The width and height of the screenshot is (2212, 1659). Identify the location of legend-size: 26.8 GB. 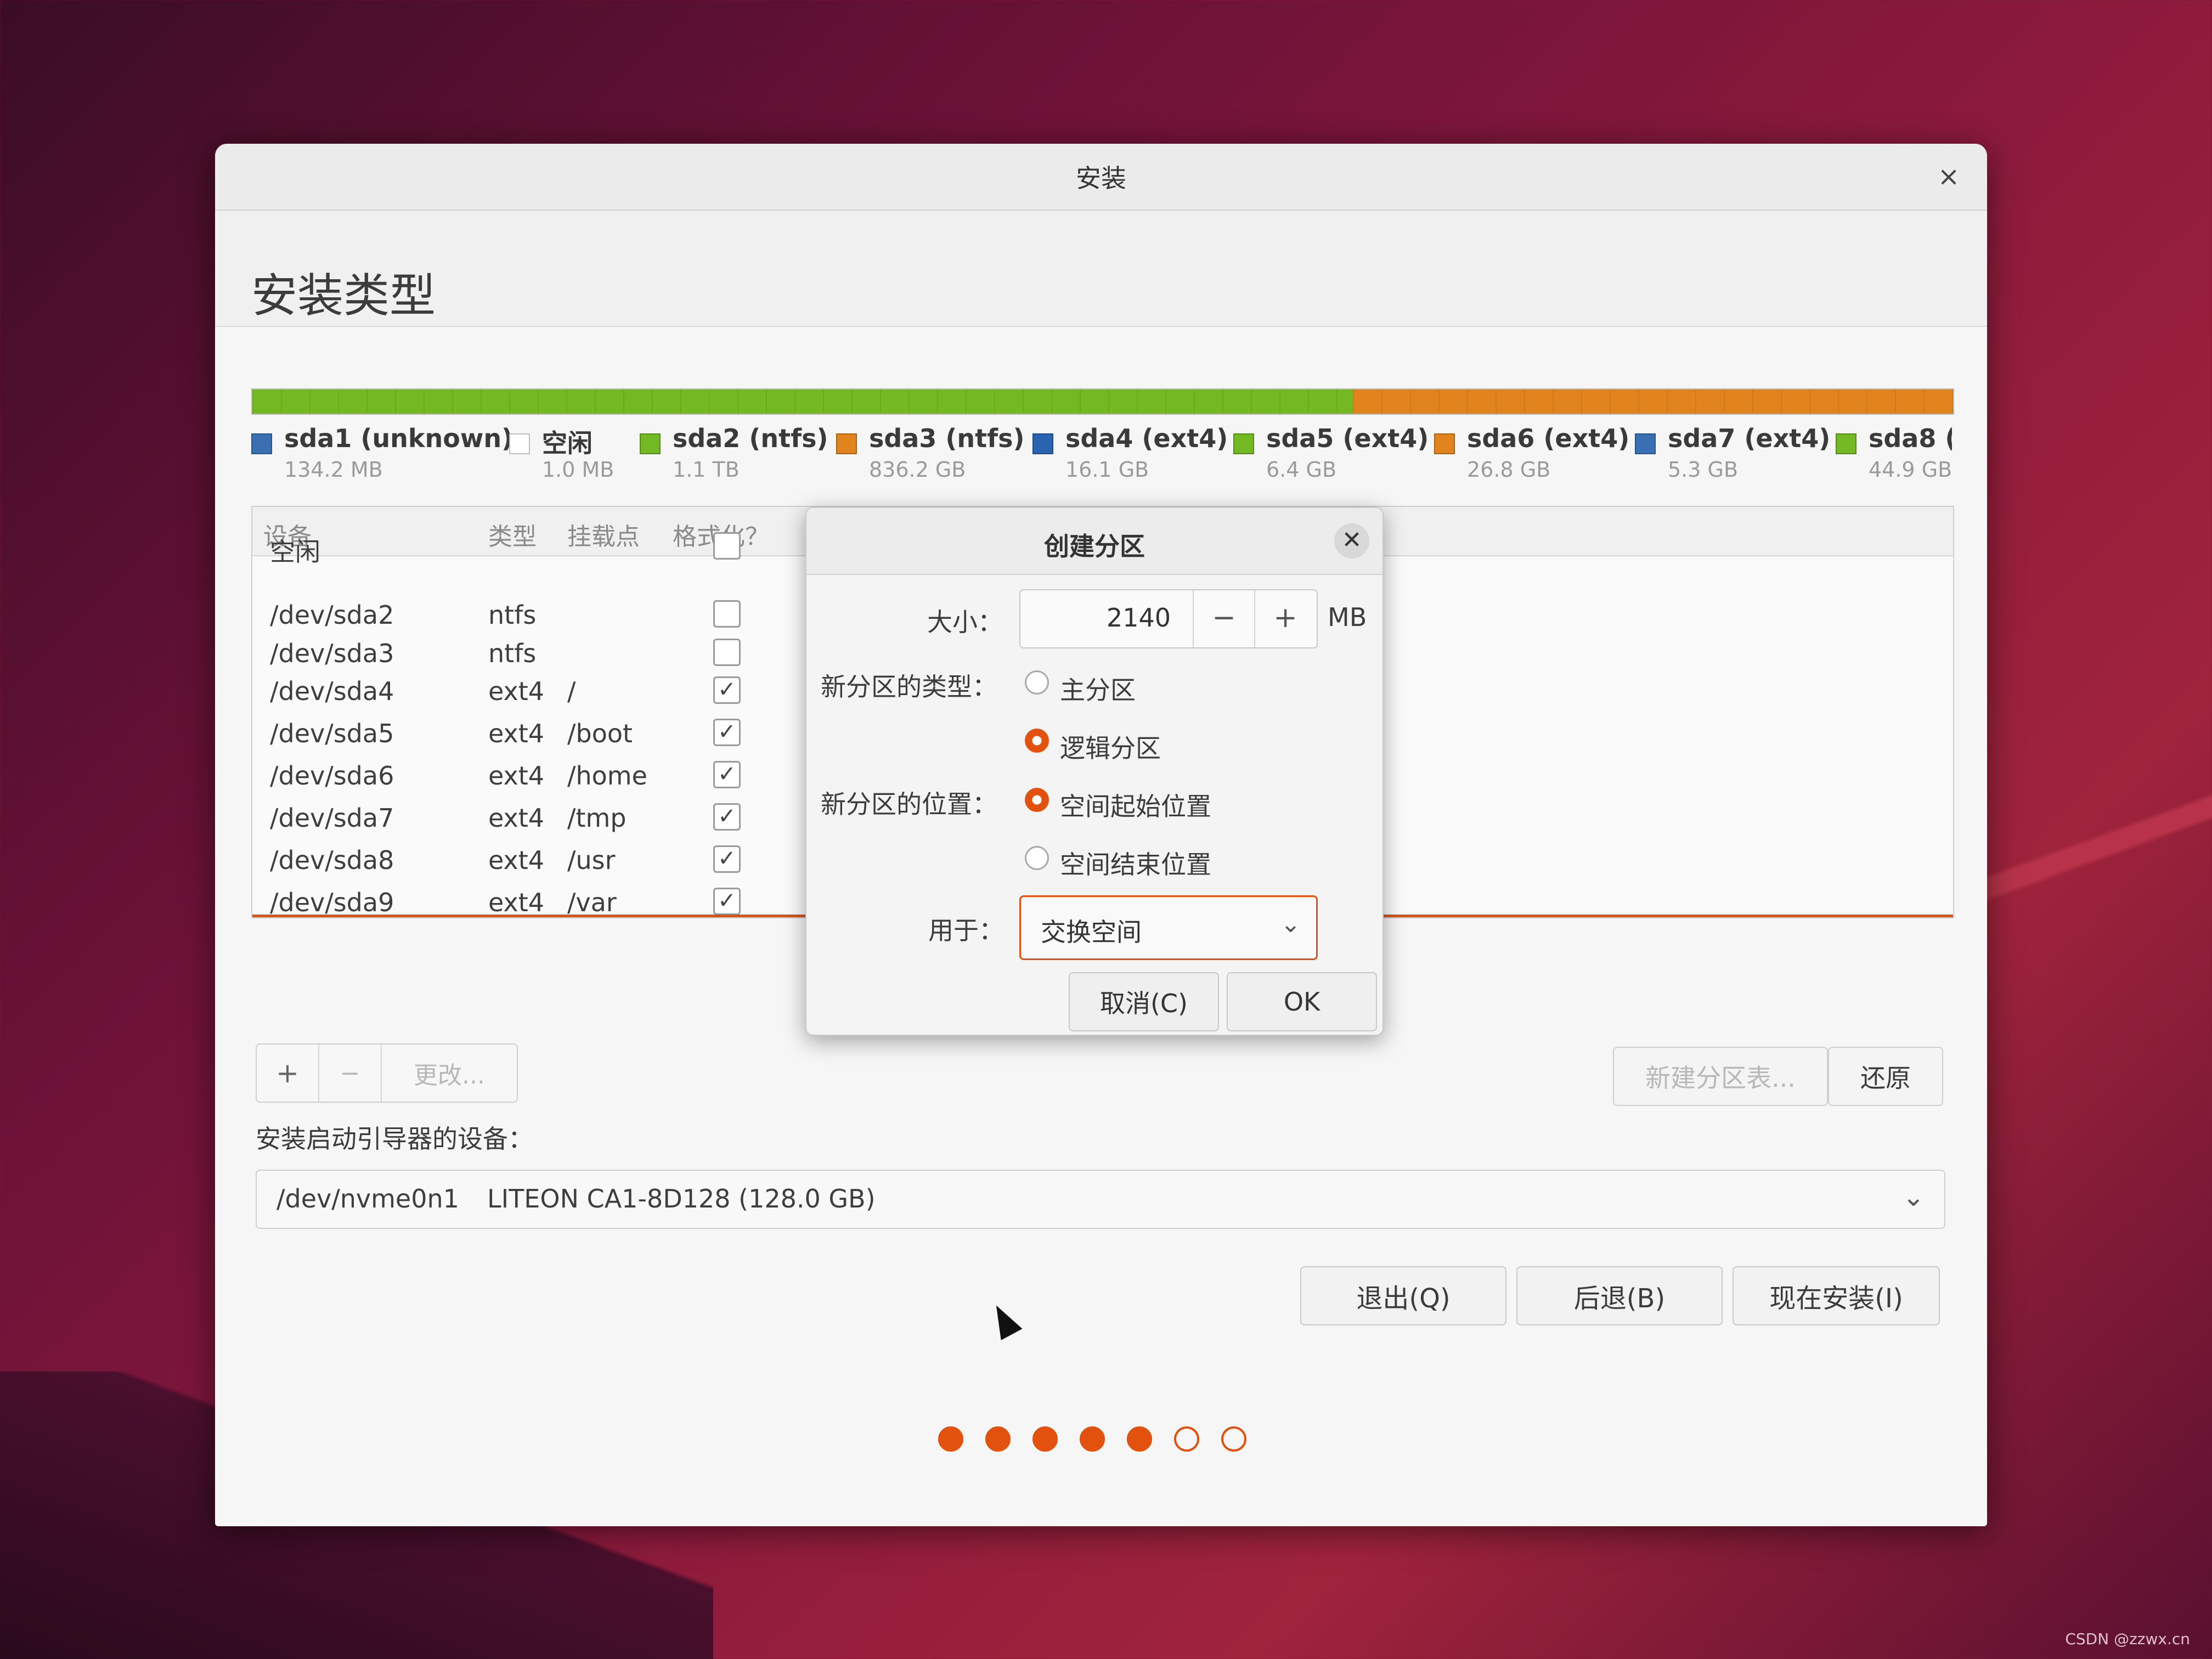
(1509, 470).